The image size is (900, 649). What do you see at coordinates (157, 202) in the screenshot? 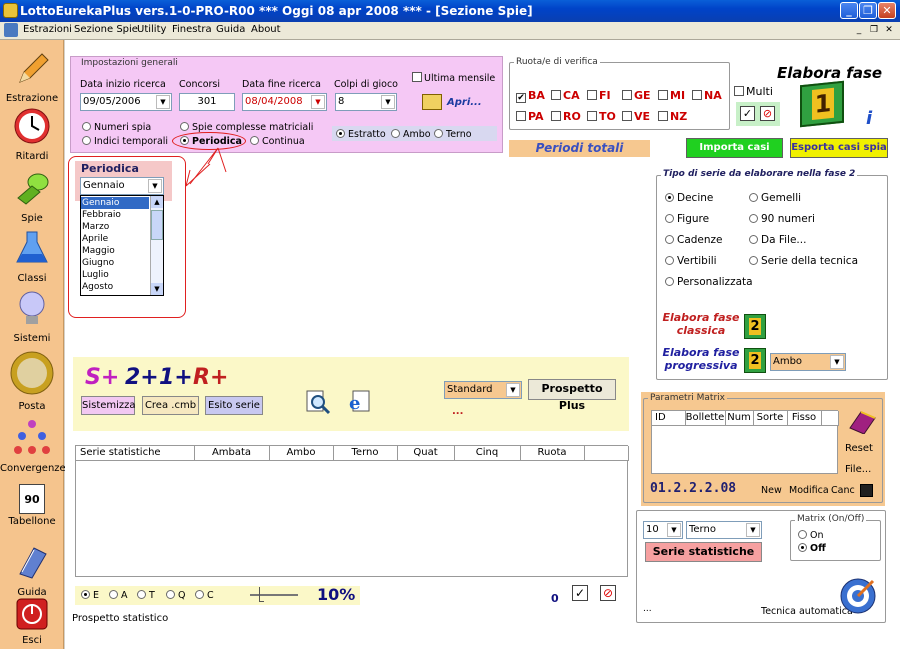
I see `chevron-up-icon: ▲` at bounding box center [157, 202].